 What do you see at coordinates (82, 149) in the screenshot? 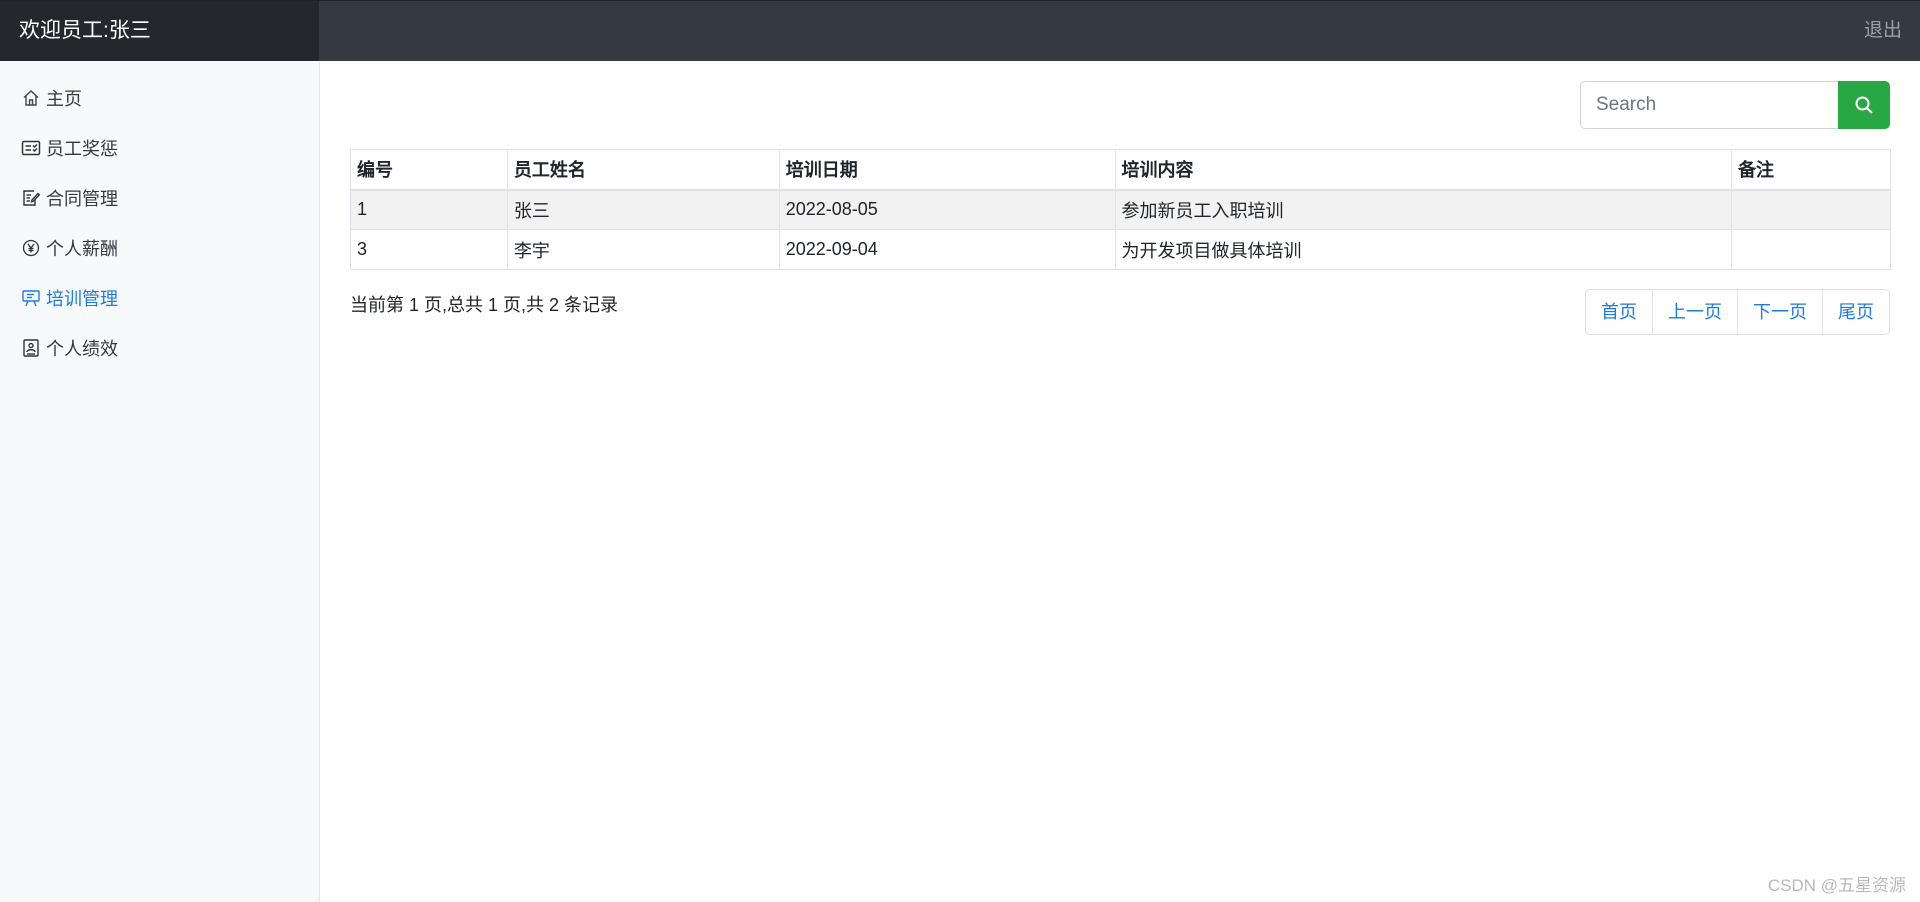
I see `sidebar-item-label: 员工奖惩` at bounding box center [82, 149].